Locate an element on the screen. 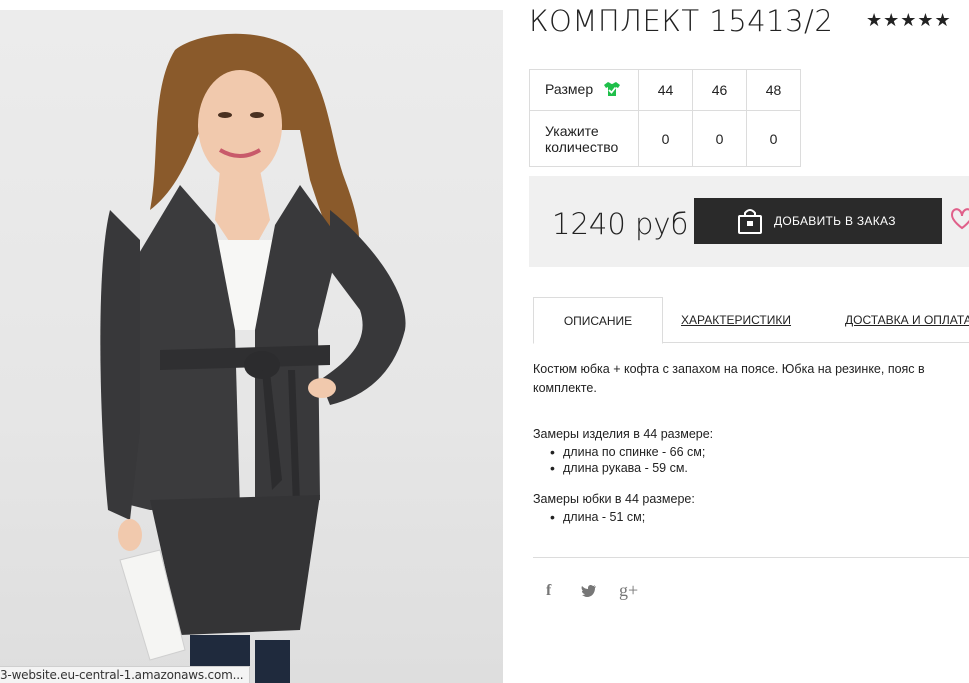 The image size is (969, 683). tab-delivery-payment: ДОСТАВКА И ОПЛАТА is located at coordinates (907, 320).